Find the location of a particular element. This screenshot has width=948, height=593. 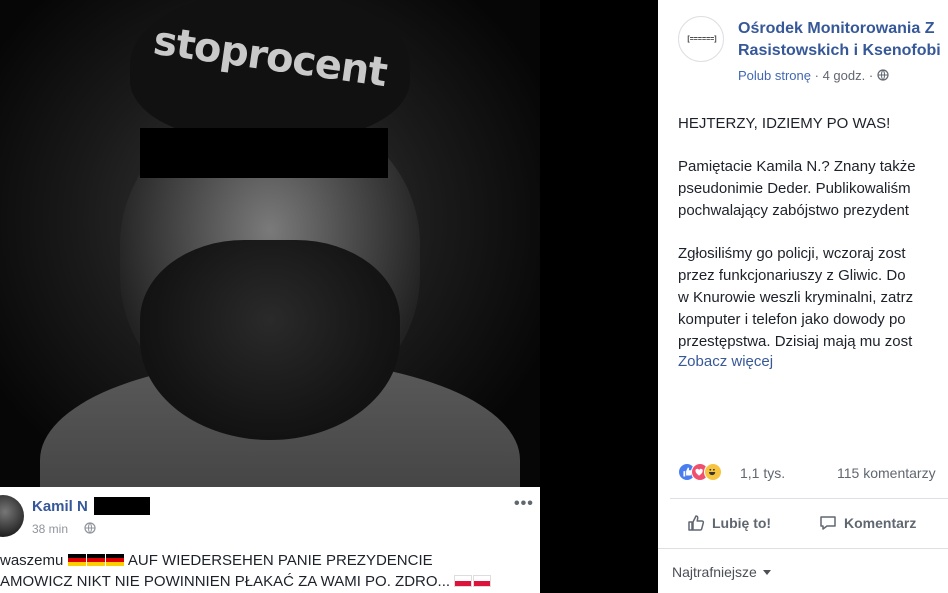

comment-sort-dropdown: Najtrafniejsze is located at coordinates (721, 572).